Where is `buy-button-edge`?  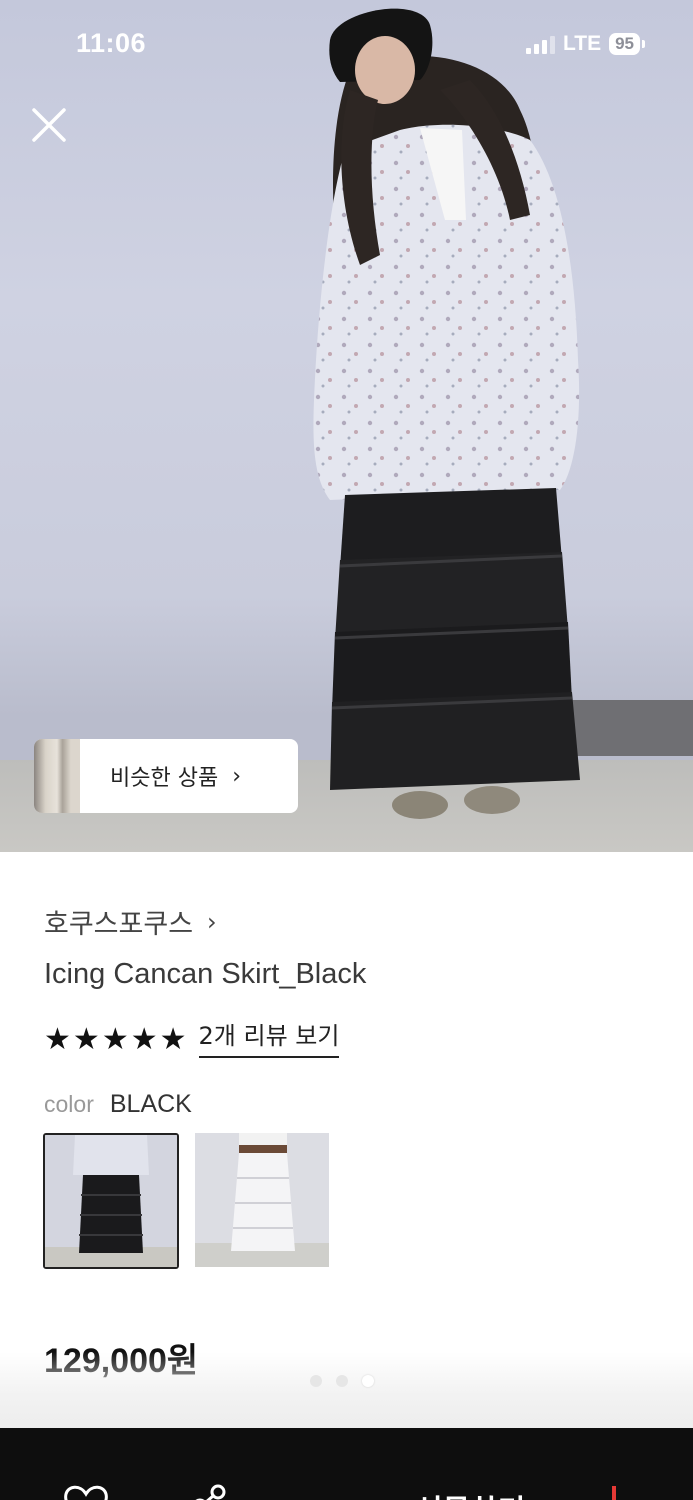 buy-button-edge is located at coordinates (614, 1493).